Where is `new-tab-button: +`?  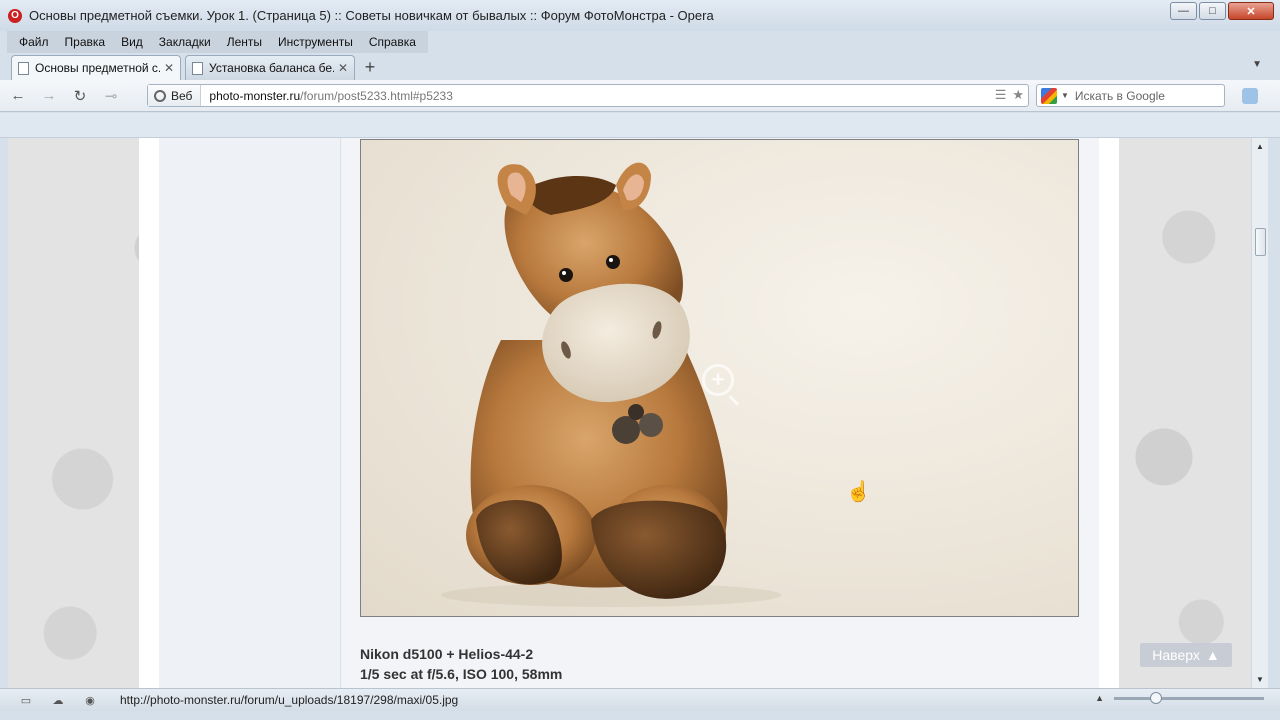
new-tab-button: + is located at coordinates (370, 67).